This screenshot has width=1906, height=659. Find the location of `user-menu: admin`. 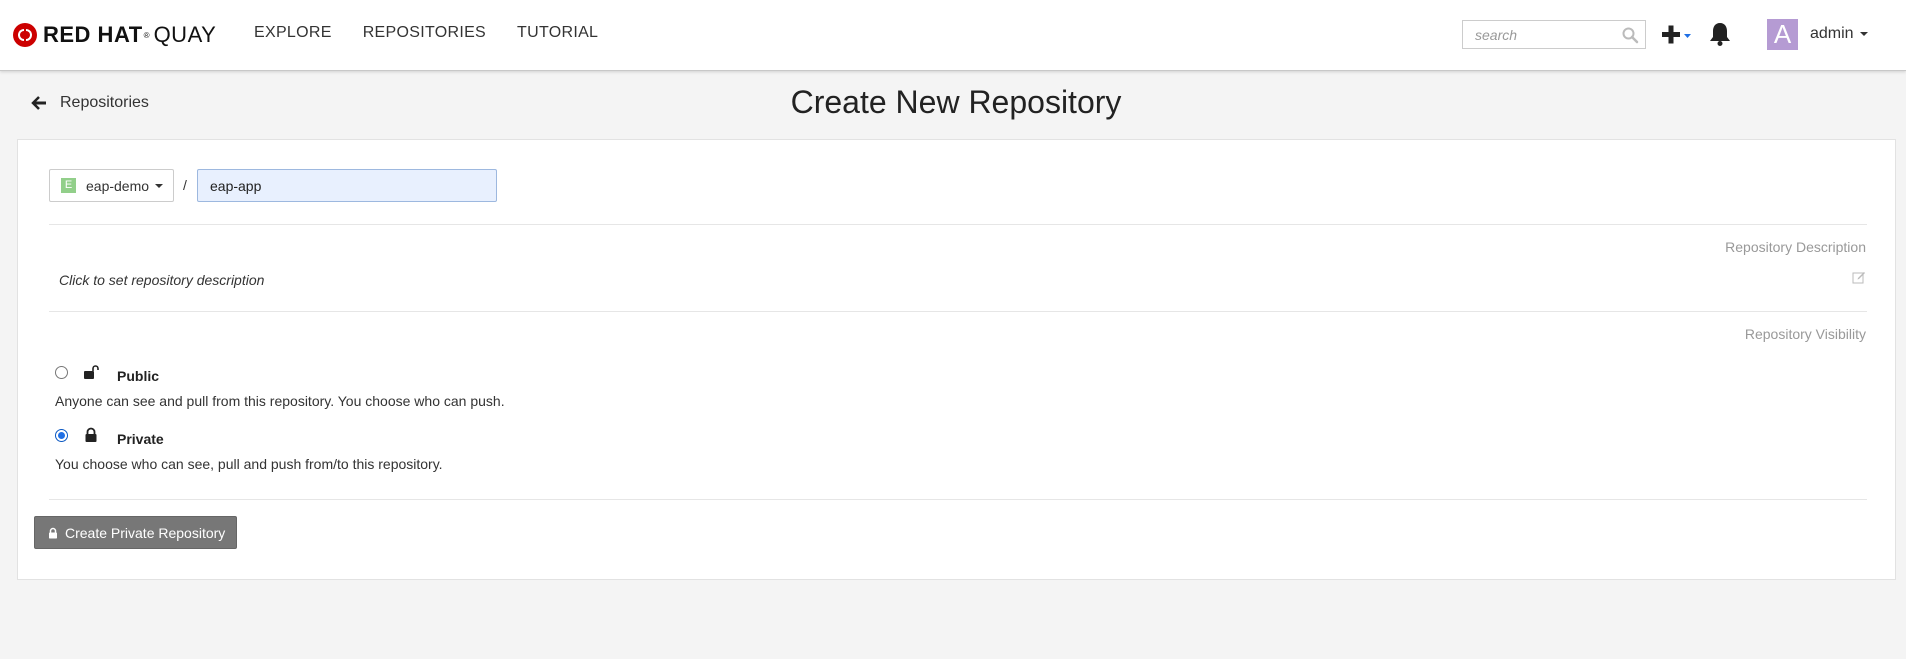

user-menu: admin is located at coordinates (1839, 34).